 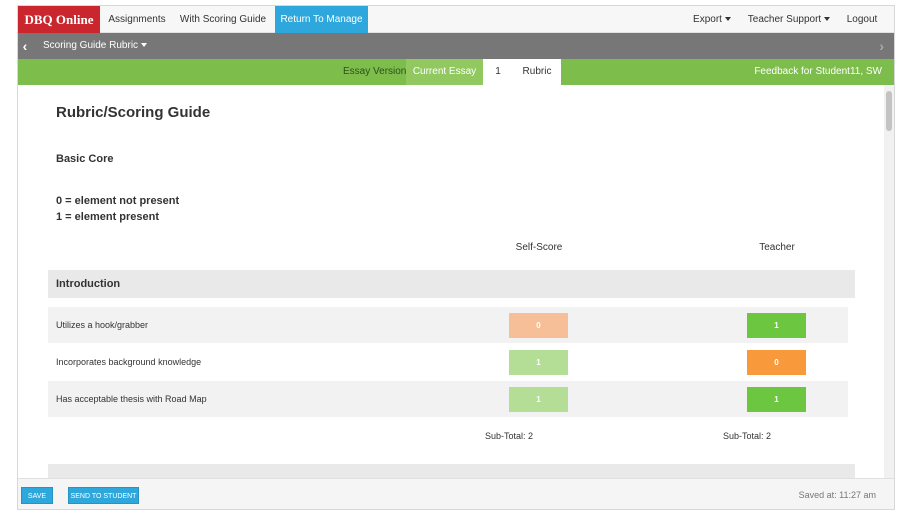 What do you see at coordinates (103, 495) in the screenshot?
I see `send-to-student-button: SEND TO STUDENT` at bounding box center [103, 495].